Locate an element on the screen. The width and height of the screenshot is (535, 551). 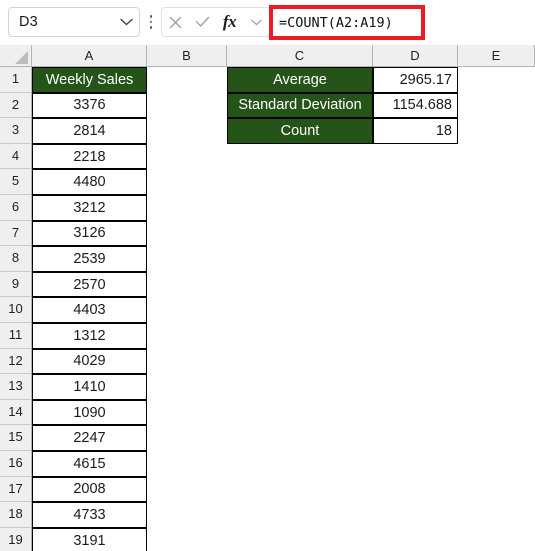
cell-a16: 4615 is located at coordinates (89, 464).